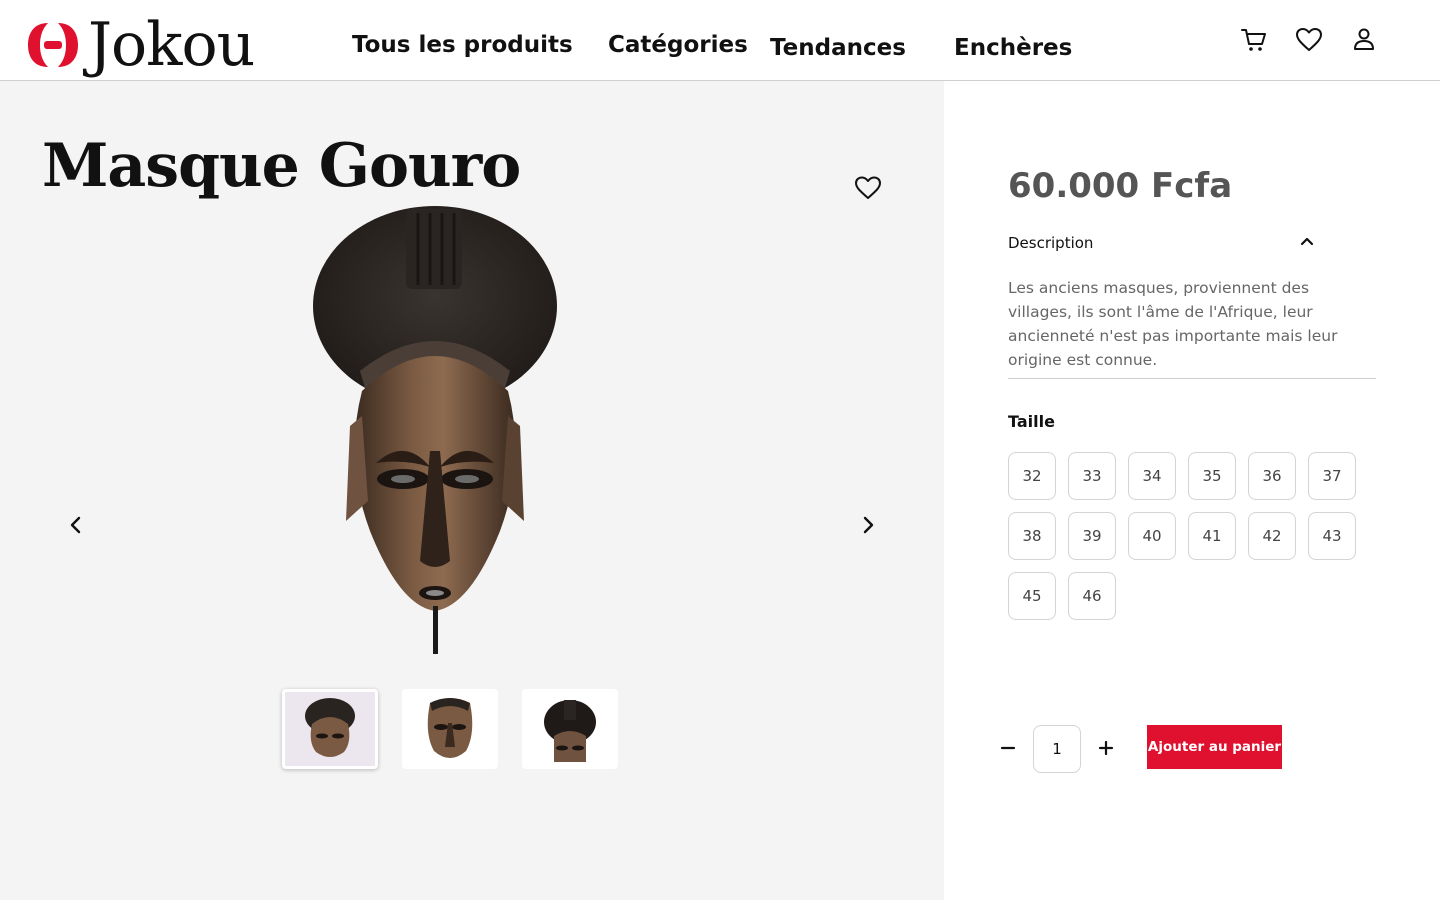  I want to click on quantity-input, so click(1057, 749).